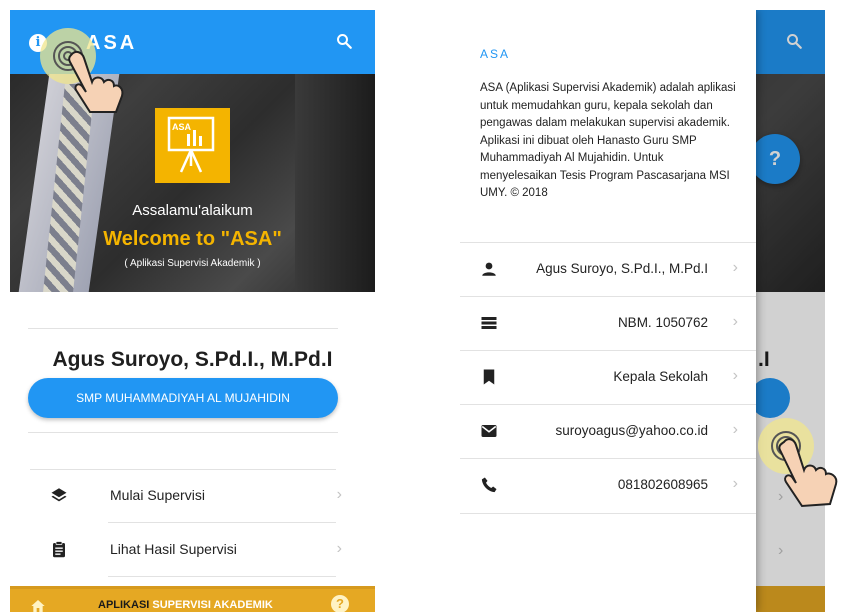 The image size is (849, 612). Describe the element at coordinates (192, 359) in the screenshot. I see `user-name: Agus Suroyo, S.Pd.I., M.Pd.I` at that location.